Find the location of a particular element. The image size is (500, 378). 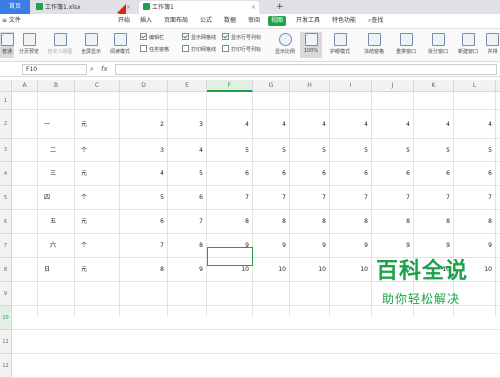

column-header-c: C is located at coordinates (97, 86).